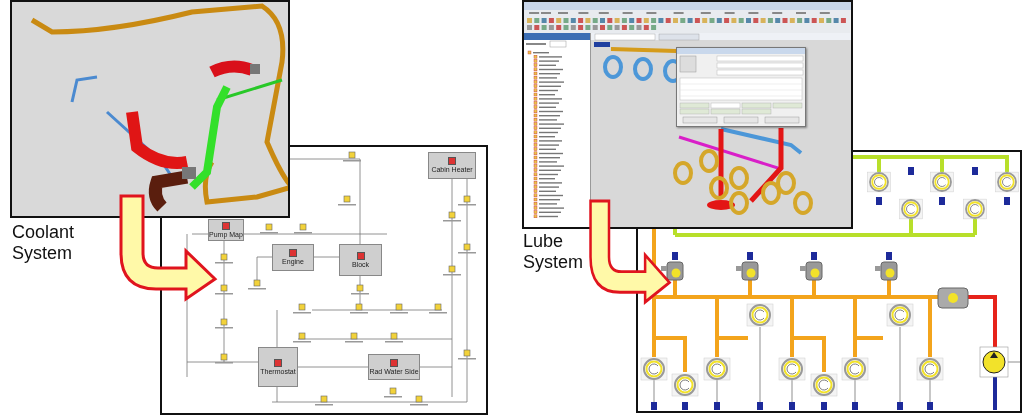  What do you see at coordinates (44, 243) in the screenshot?
I see `system-caption: Coolant System` at bounding box center [44, 243].